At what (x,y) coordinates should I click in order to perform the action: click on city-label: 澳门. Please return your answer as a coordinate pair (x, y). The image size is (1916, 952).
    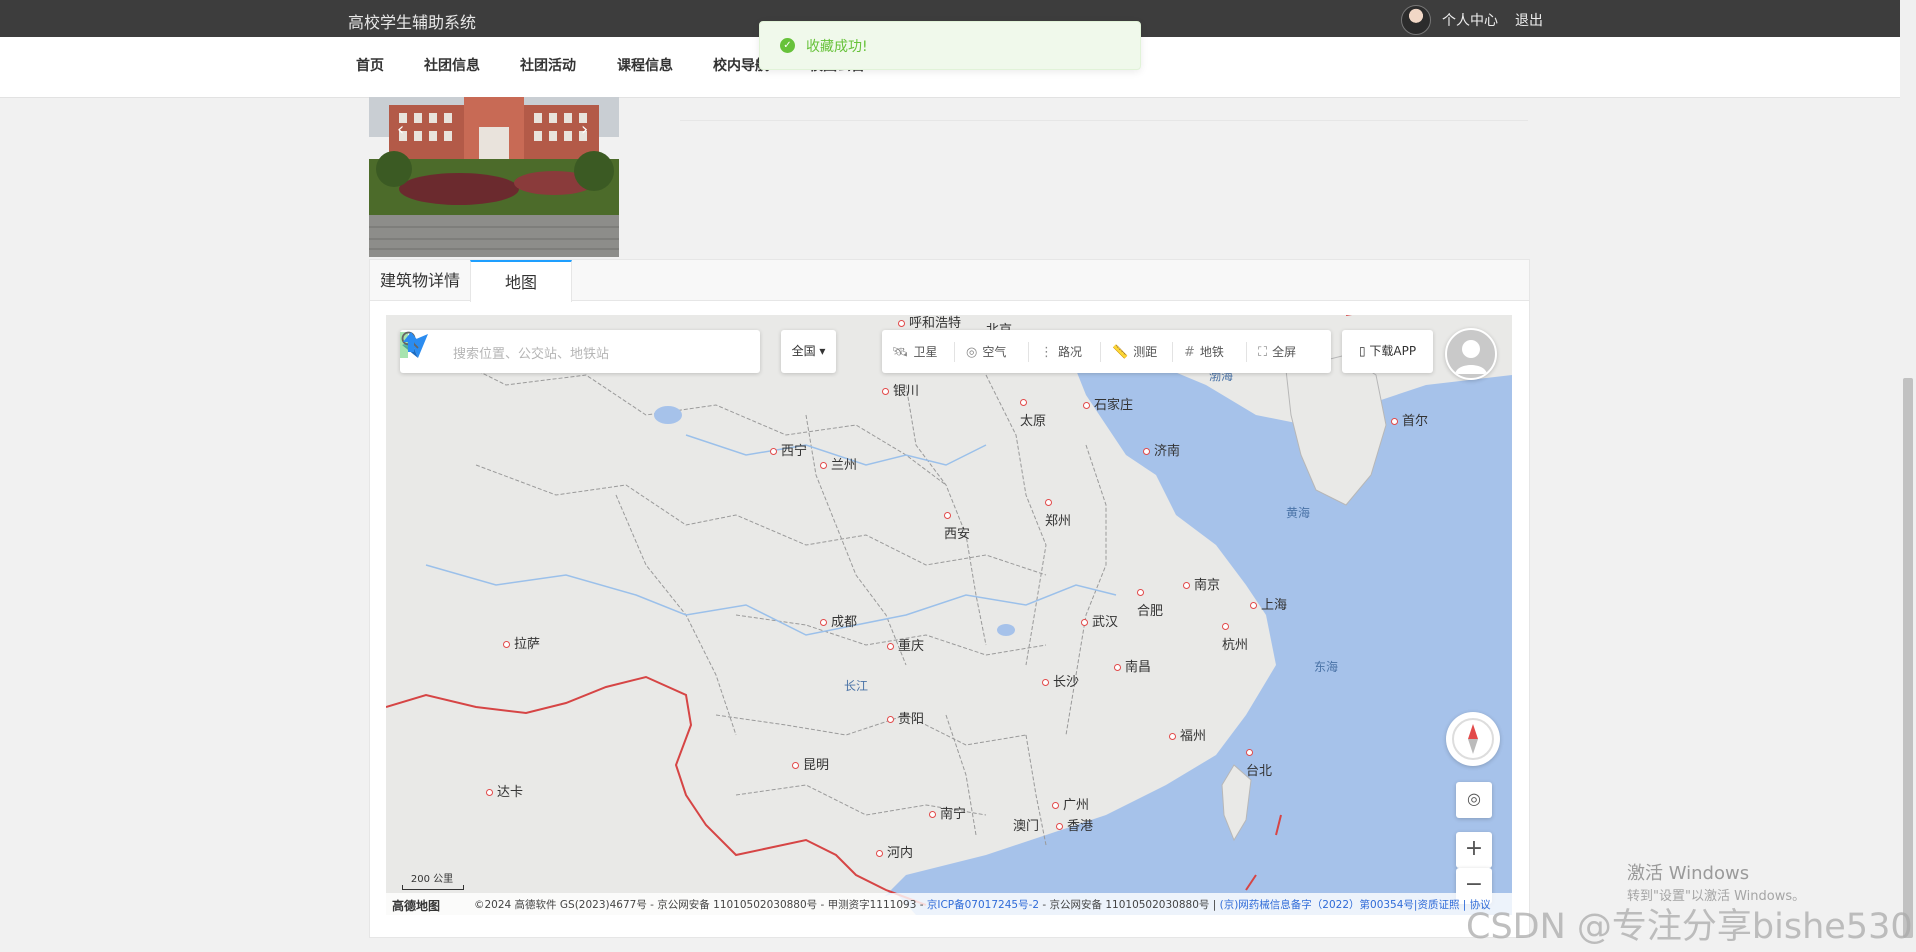
    Looking at the image, I should click on (1026, 826).